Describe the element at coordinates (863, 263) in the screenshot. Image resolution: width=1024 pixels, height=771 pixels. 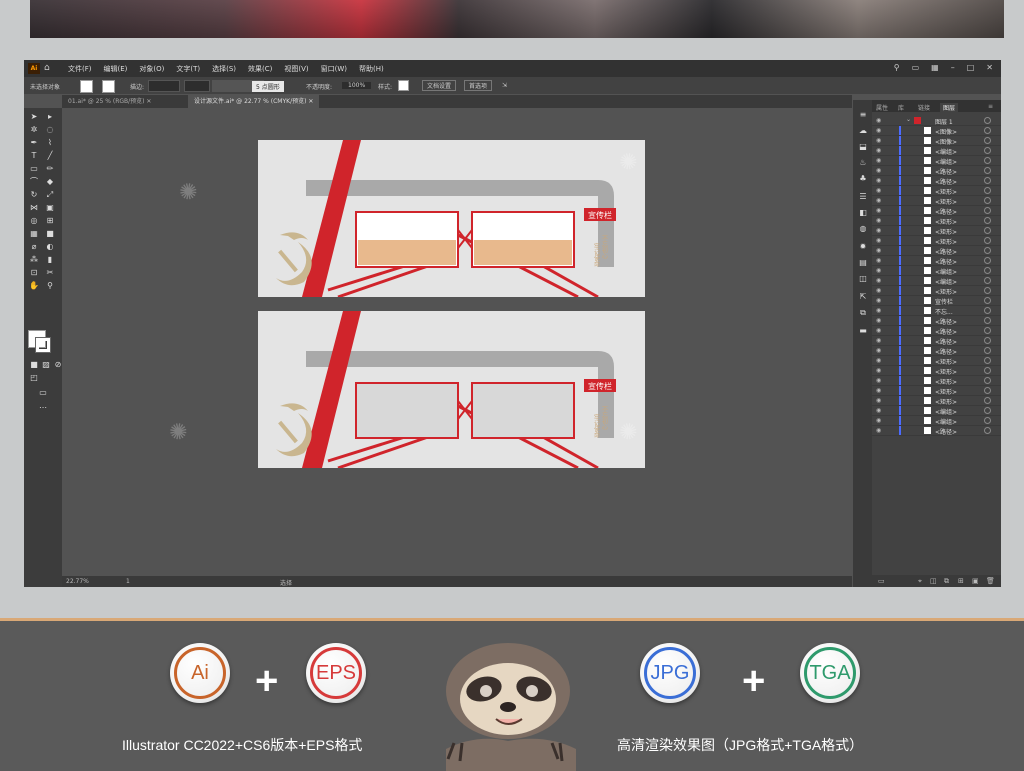
I see `graphic-styles-icon: ▤` at that location.